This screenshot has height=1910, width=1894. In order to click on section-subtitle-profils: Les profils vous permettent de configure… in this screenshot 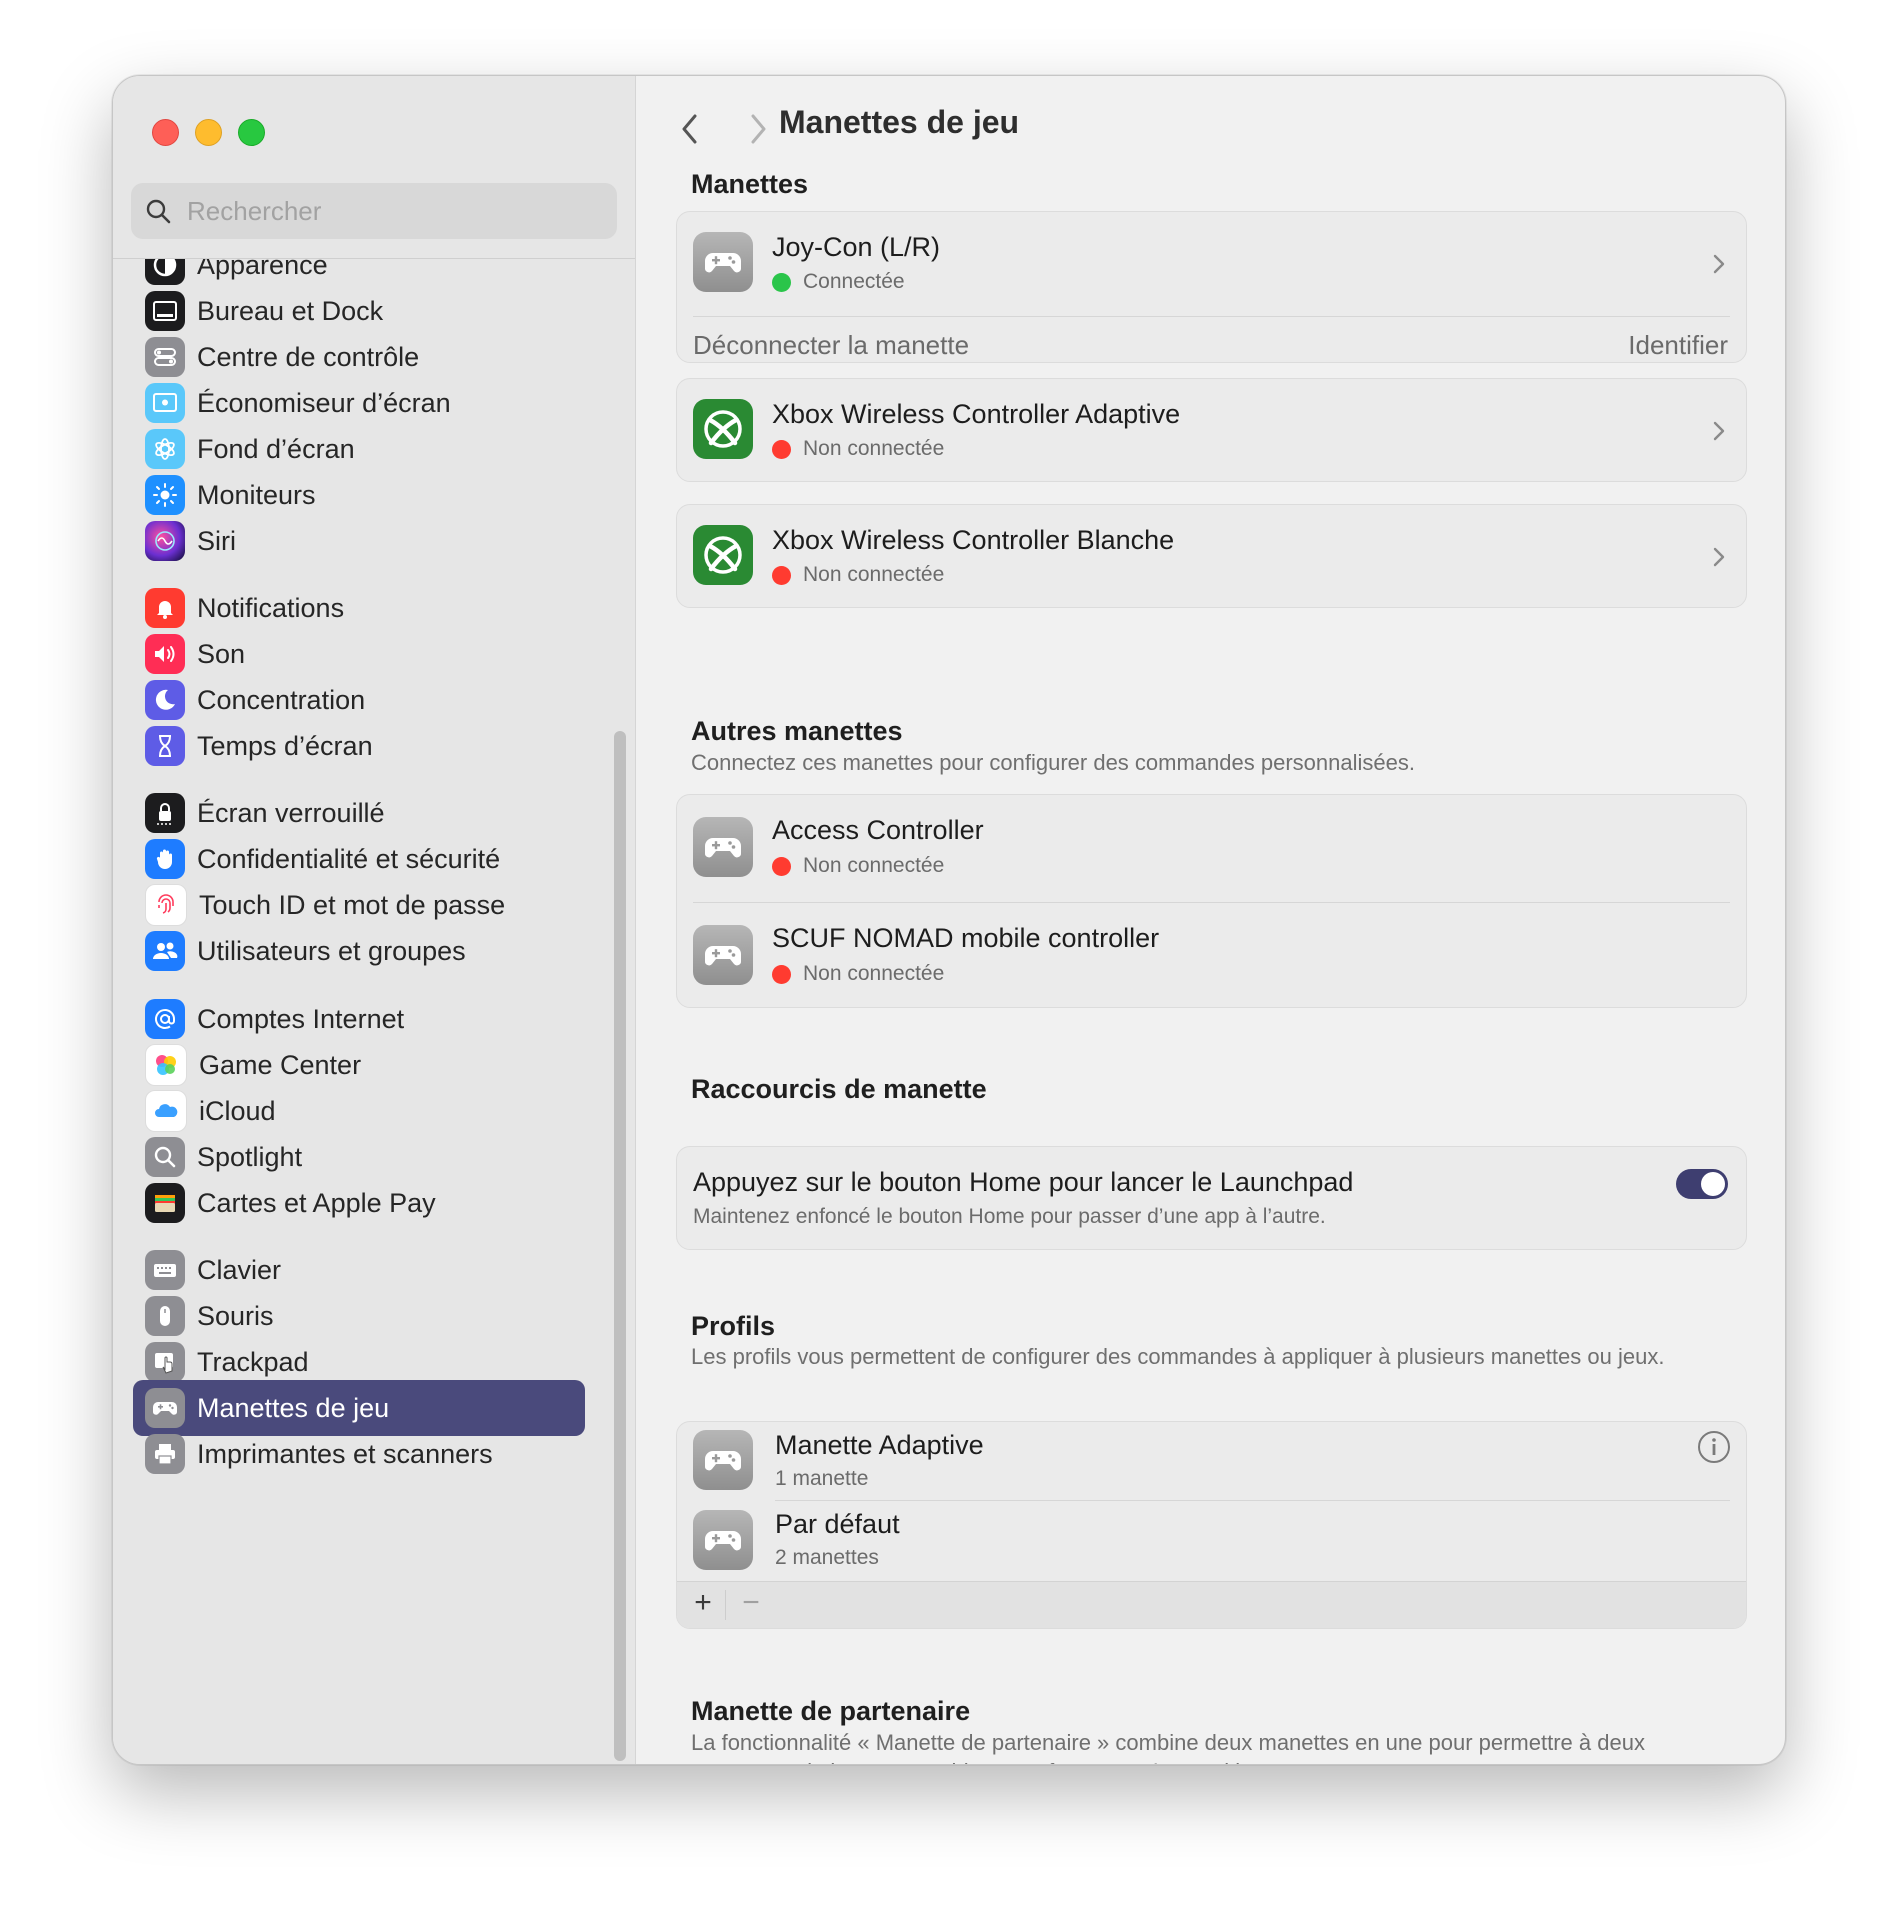, I will do `click(1178, 1356)`.